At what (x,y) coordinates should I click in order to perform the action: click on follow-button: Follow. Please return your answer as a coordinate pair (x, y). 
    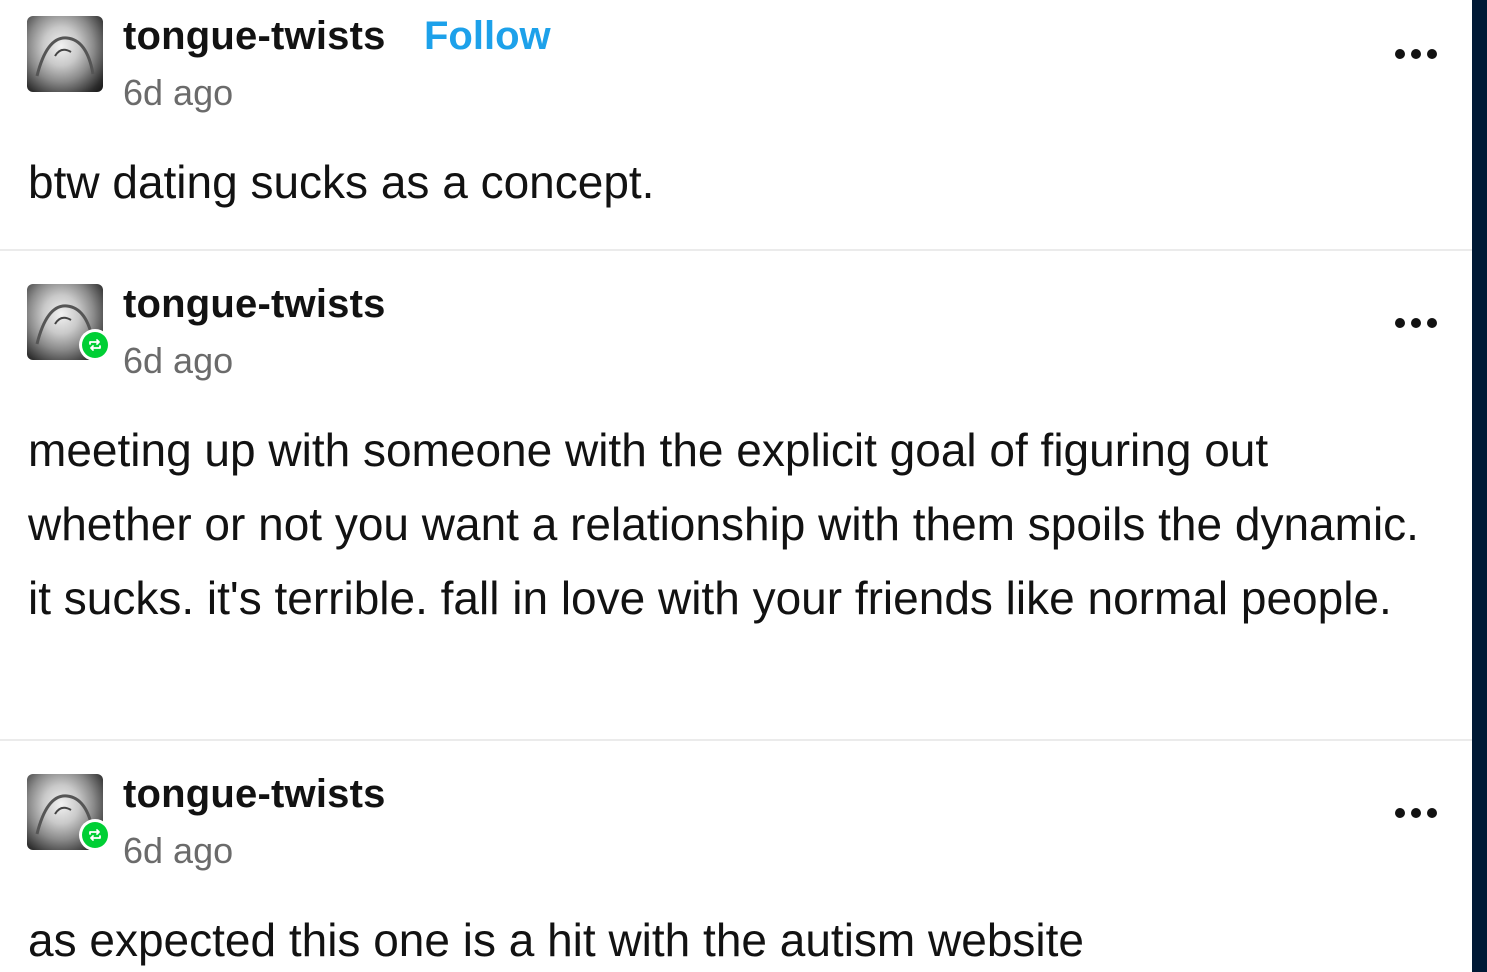
    Looking at the image, I should click on (487, 36).